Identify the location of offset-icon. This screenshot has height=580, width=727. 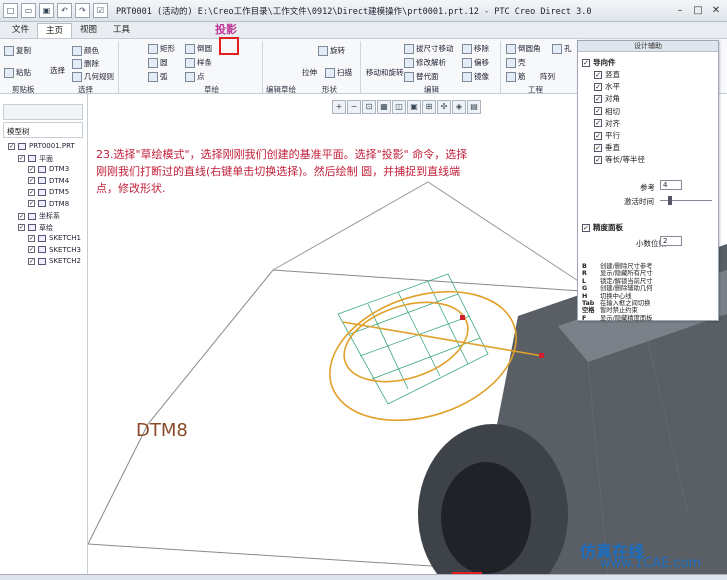
(467, 62).